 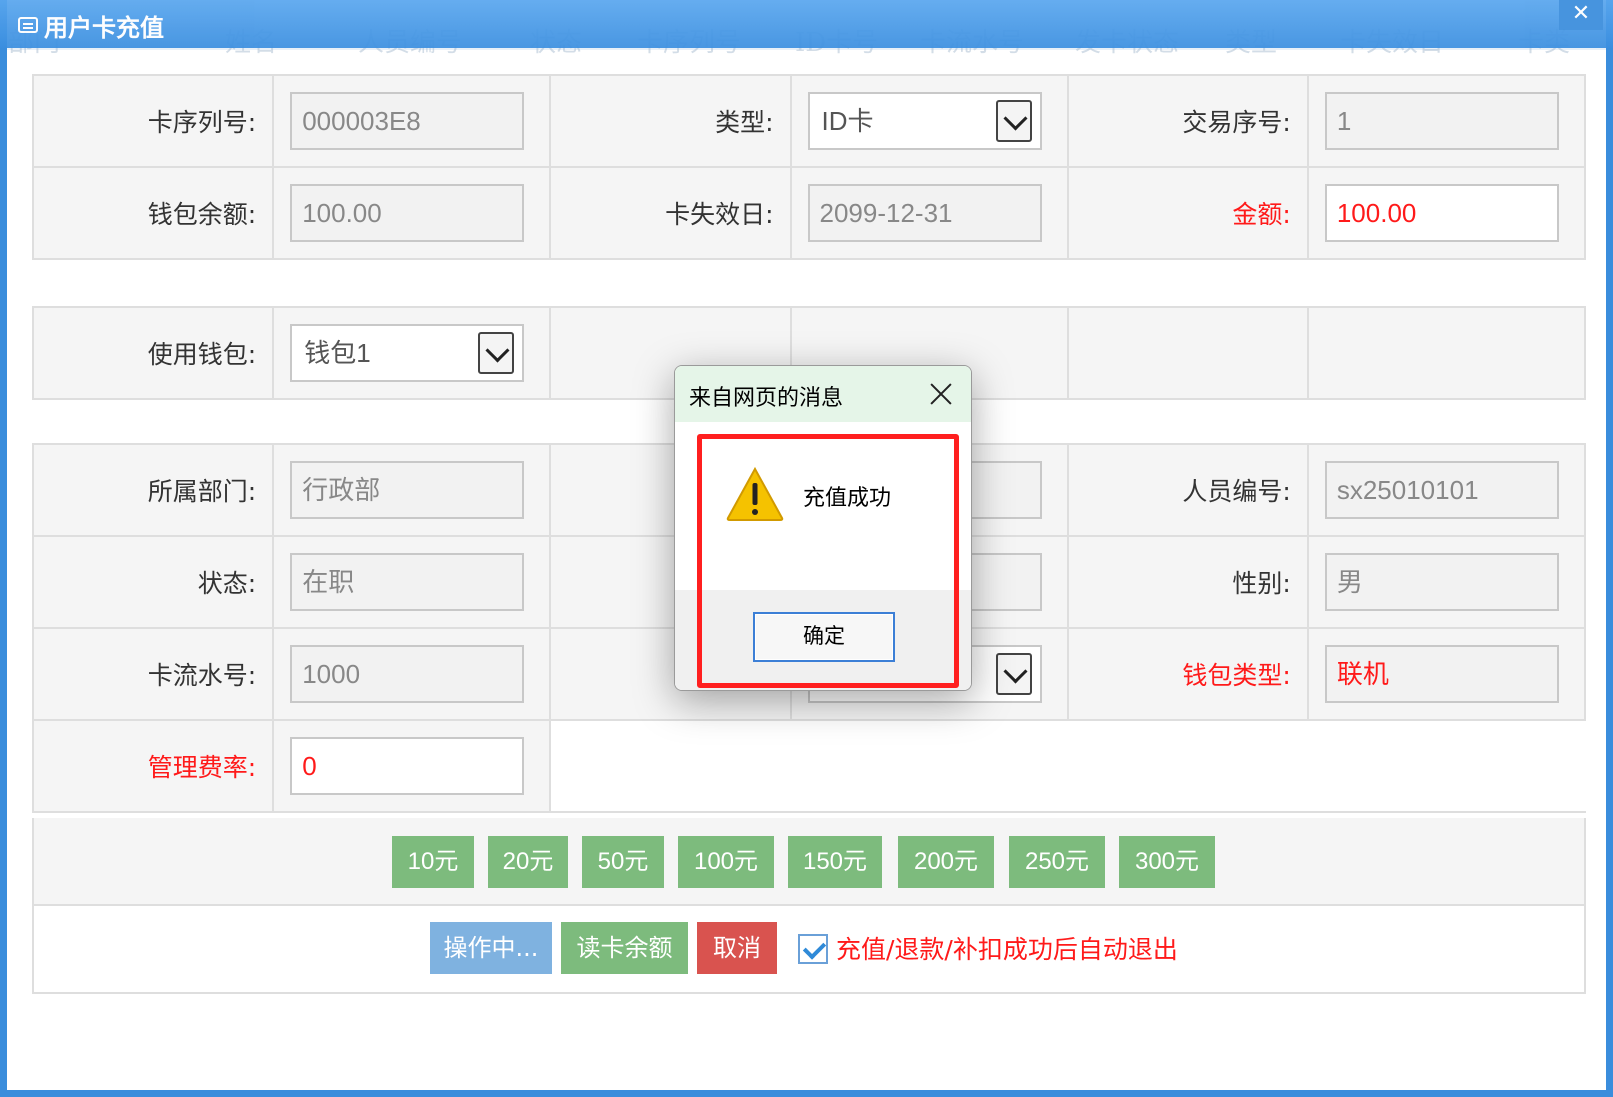 I want to click on close-icon, so click(x=941, y=394).